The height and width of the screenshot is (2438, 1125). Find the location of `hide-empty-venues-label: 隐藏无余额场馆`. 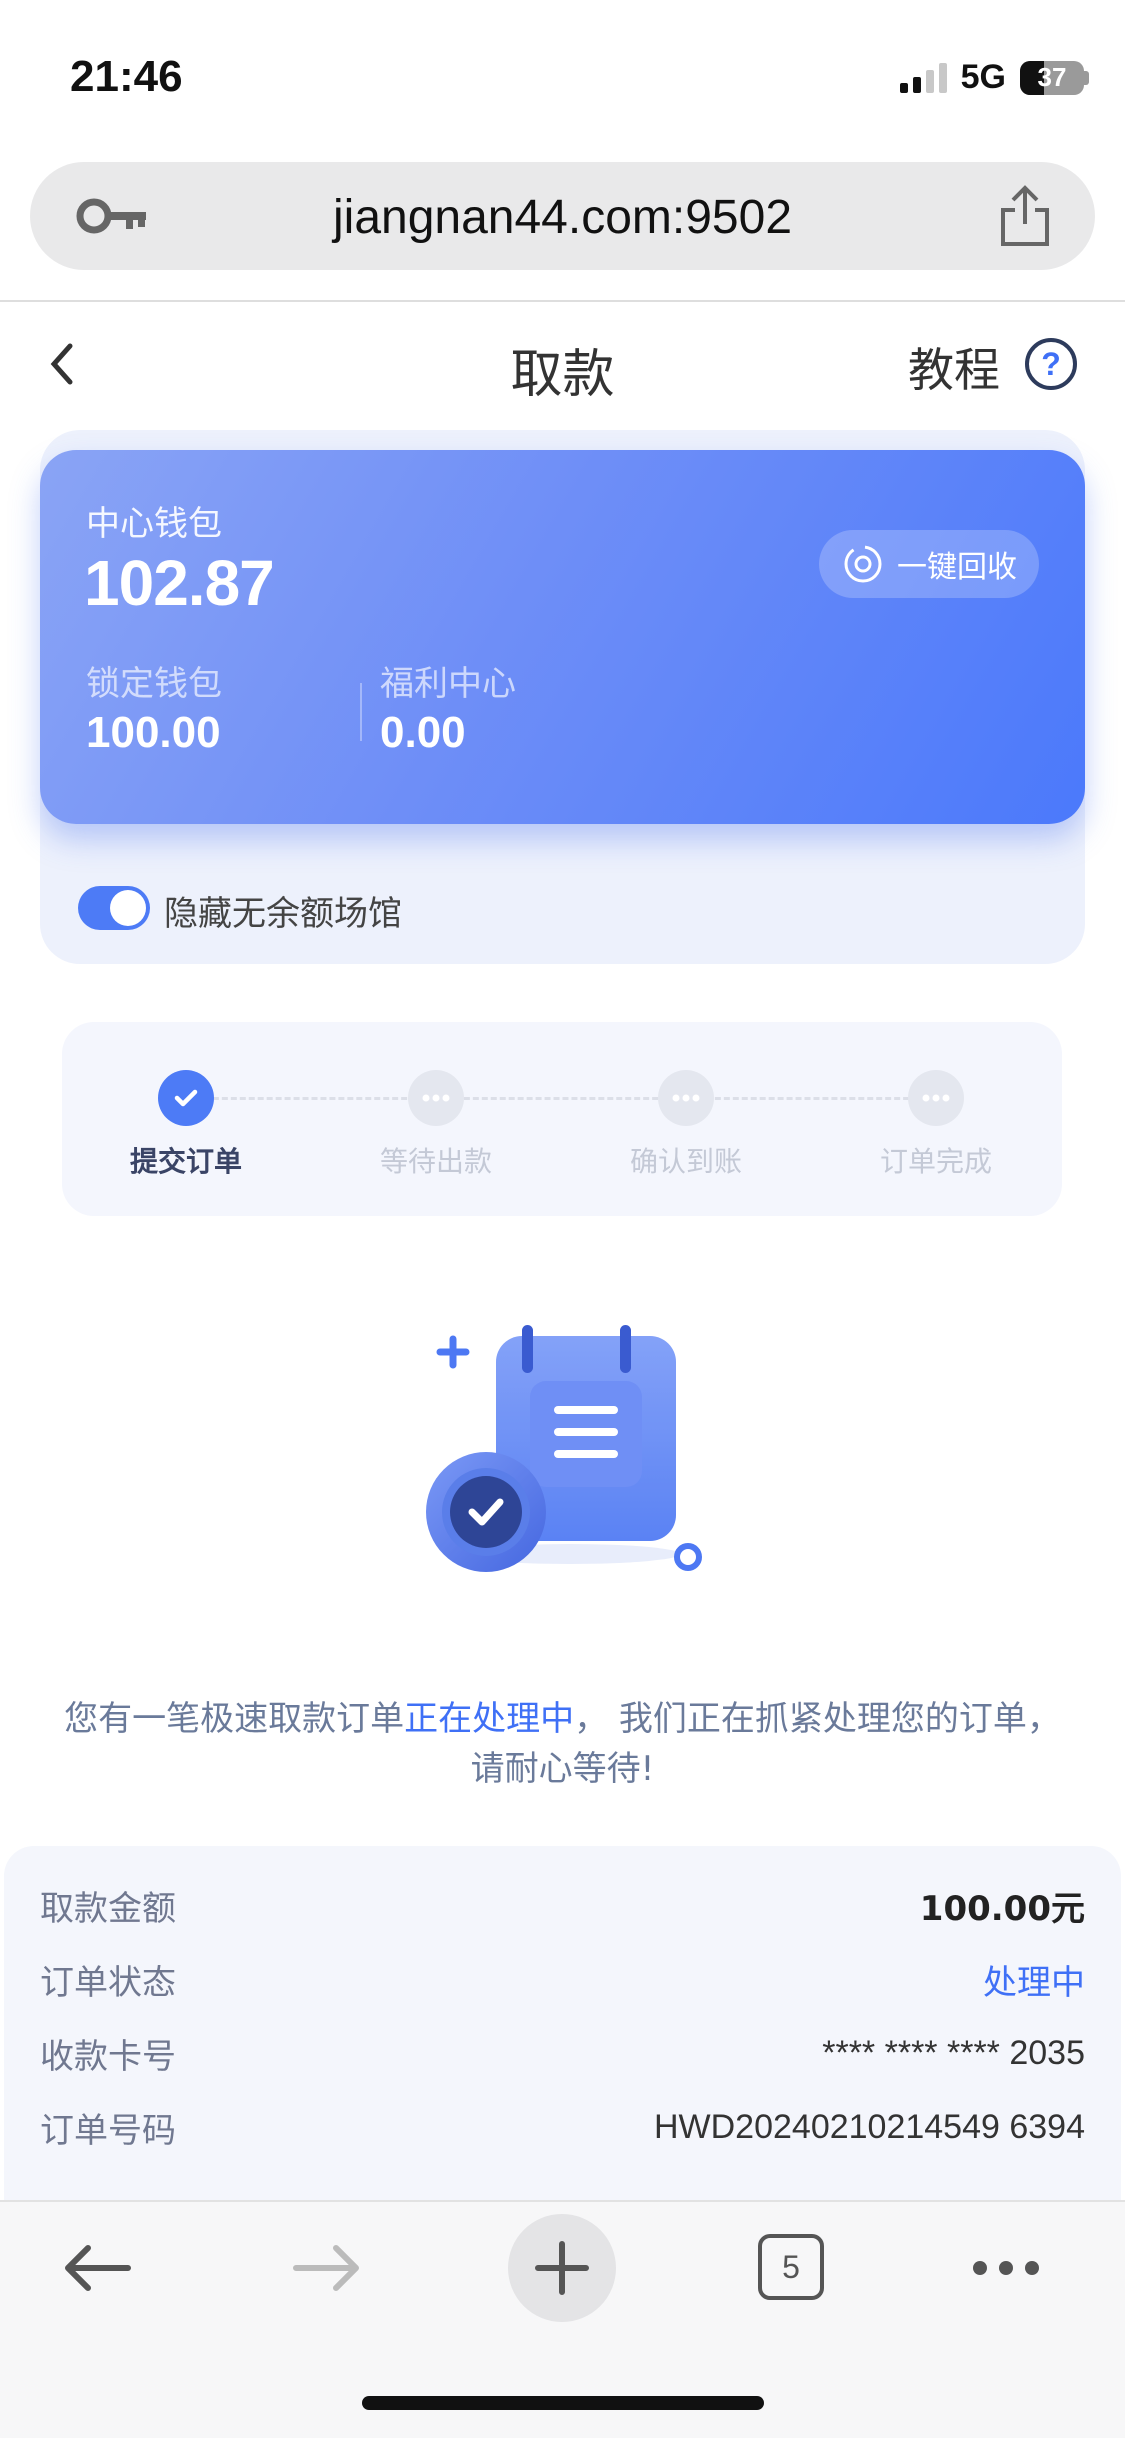

hide-empty-venues-label: 隐藏无余额场馆 is located at coordinates (283, 914).